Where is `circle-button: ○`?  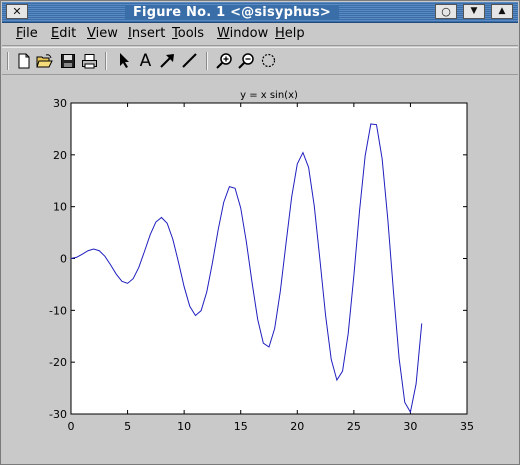 circle-button: ○ is located at coordinates (446, 11).